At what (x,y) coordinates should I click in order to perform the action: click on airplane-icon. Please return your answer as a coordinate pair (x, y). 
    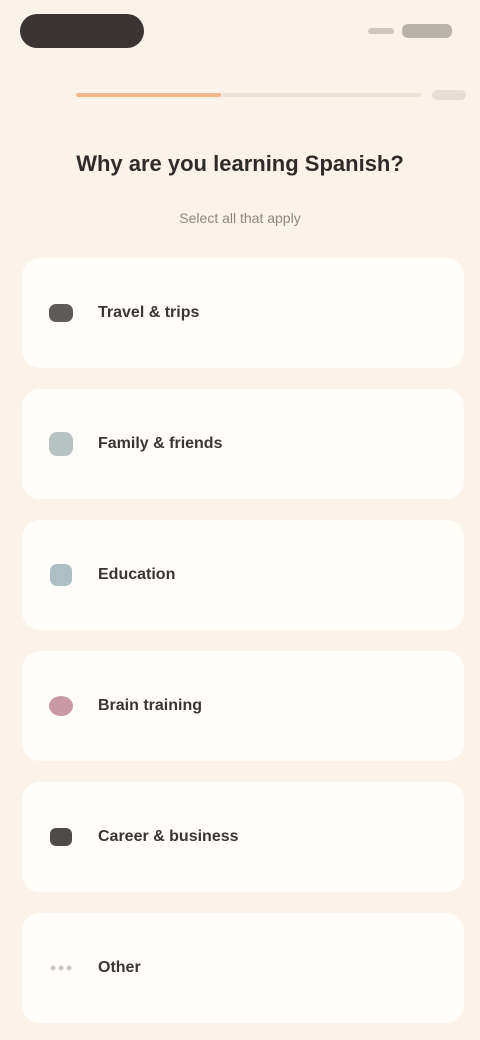
    Looking at the image, I should click on (61, 313).